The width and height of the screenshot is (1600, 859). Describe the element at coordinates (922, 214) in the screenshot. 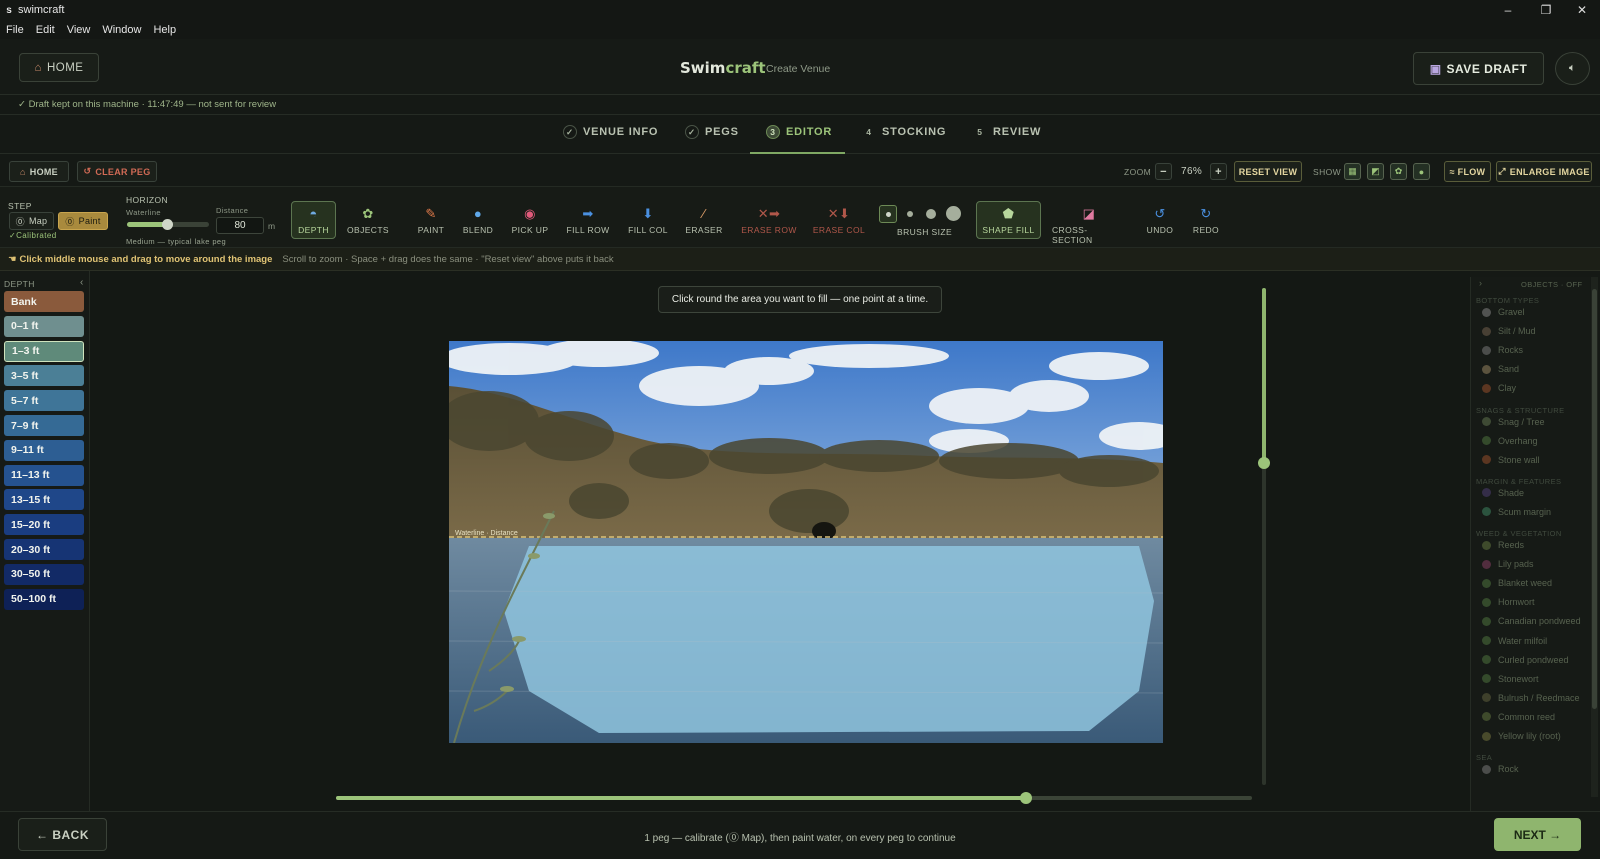

I see `brush-size-picker` at that location.